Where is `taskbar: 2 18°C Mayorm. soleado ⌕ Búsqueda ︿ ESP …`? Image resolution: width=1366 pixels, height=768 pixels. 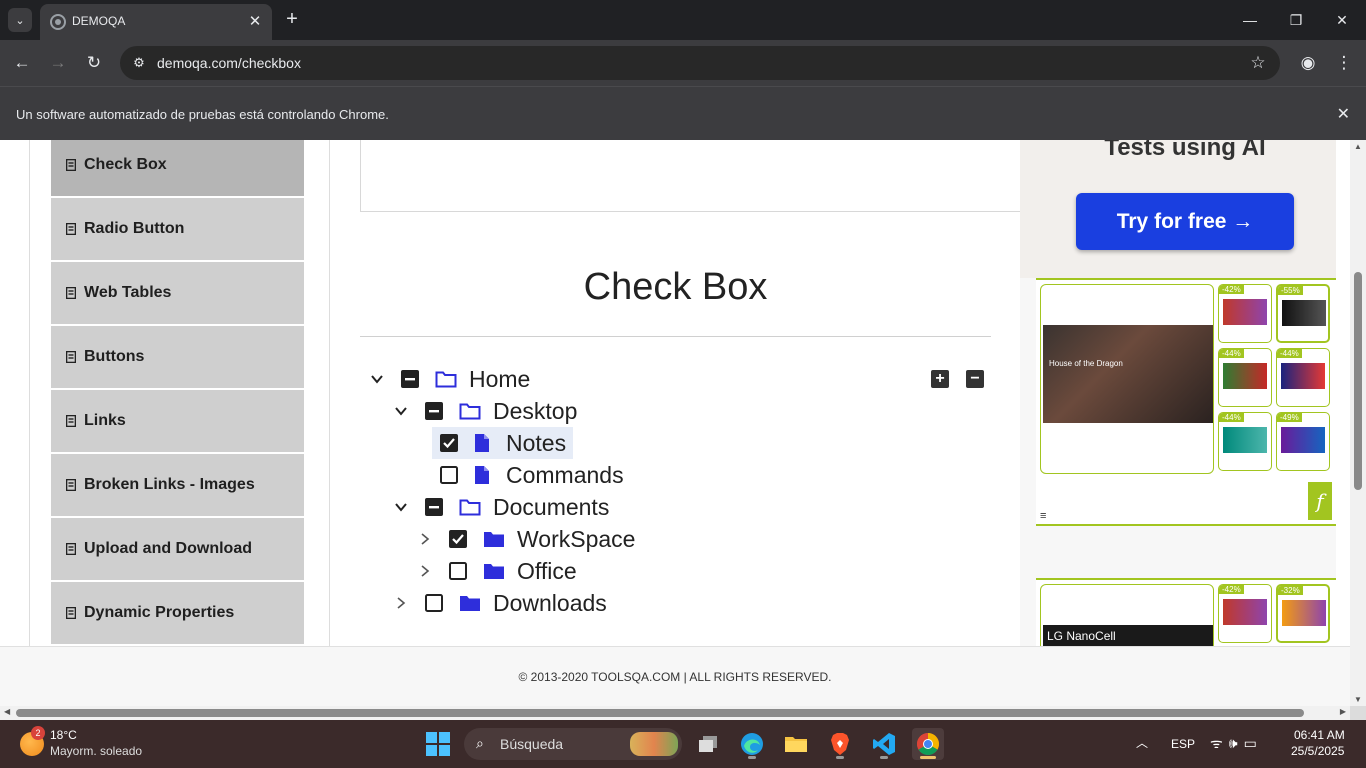 taskbar: 2 18°C Mayorm. soleado ⌕ Búsqueda ︿ ESP … is located at coordinates (683, 744).